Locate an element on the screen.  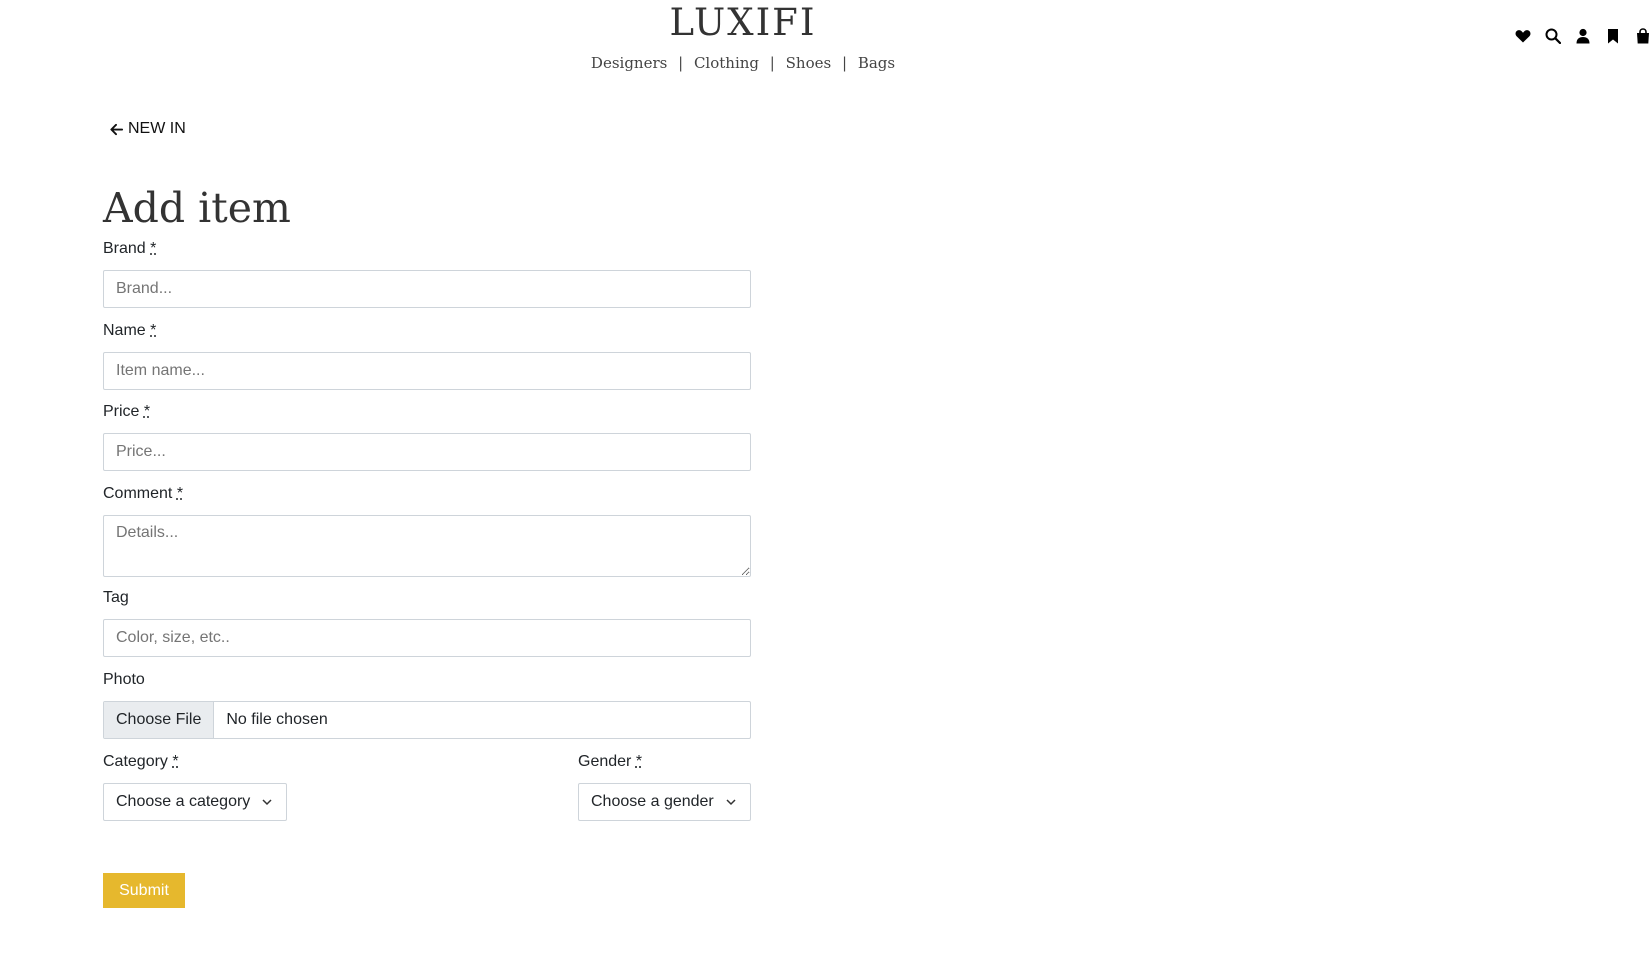
gender-label: Gender * is located at coordinates (664, 764).